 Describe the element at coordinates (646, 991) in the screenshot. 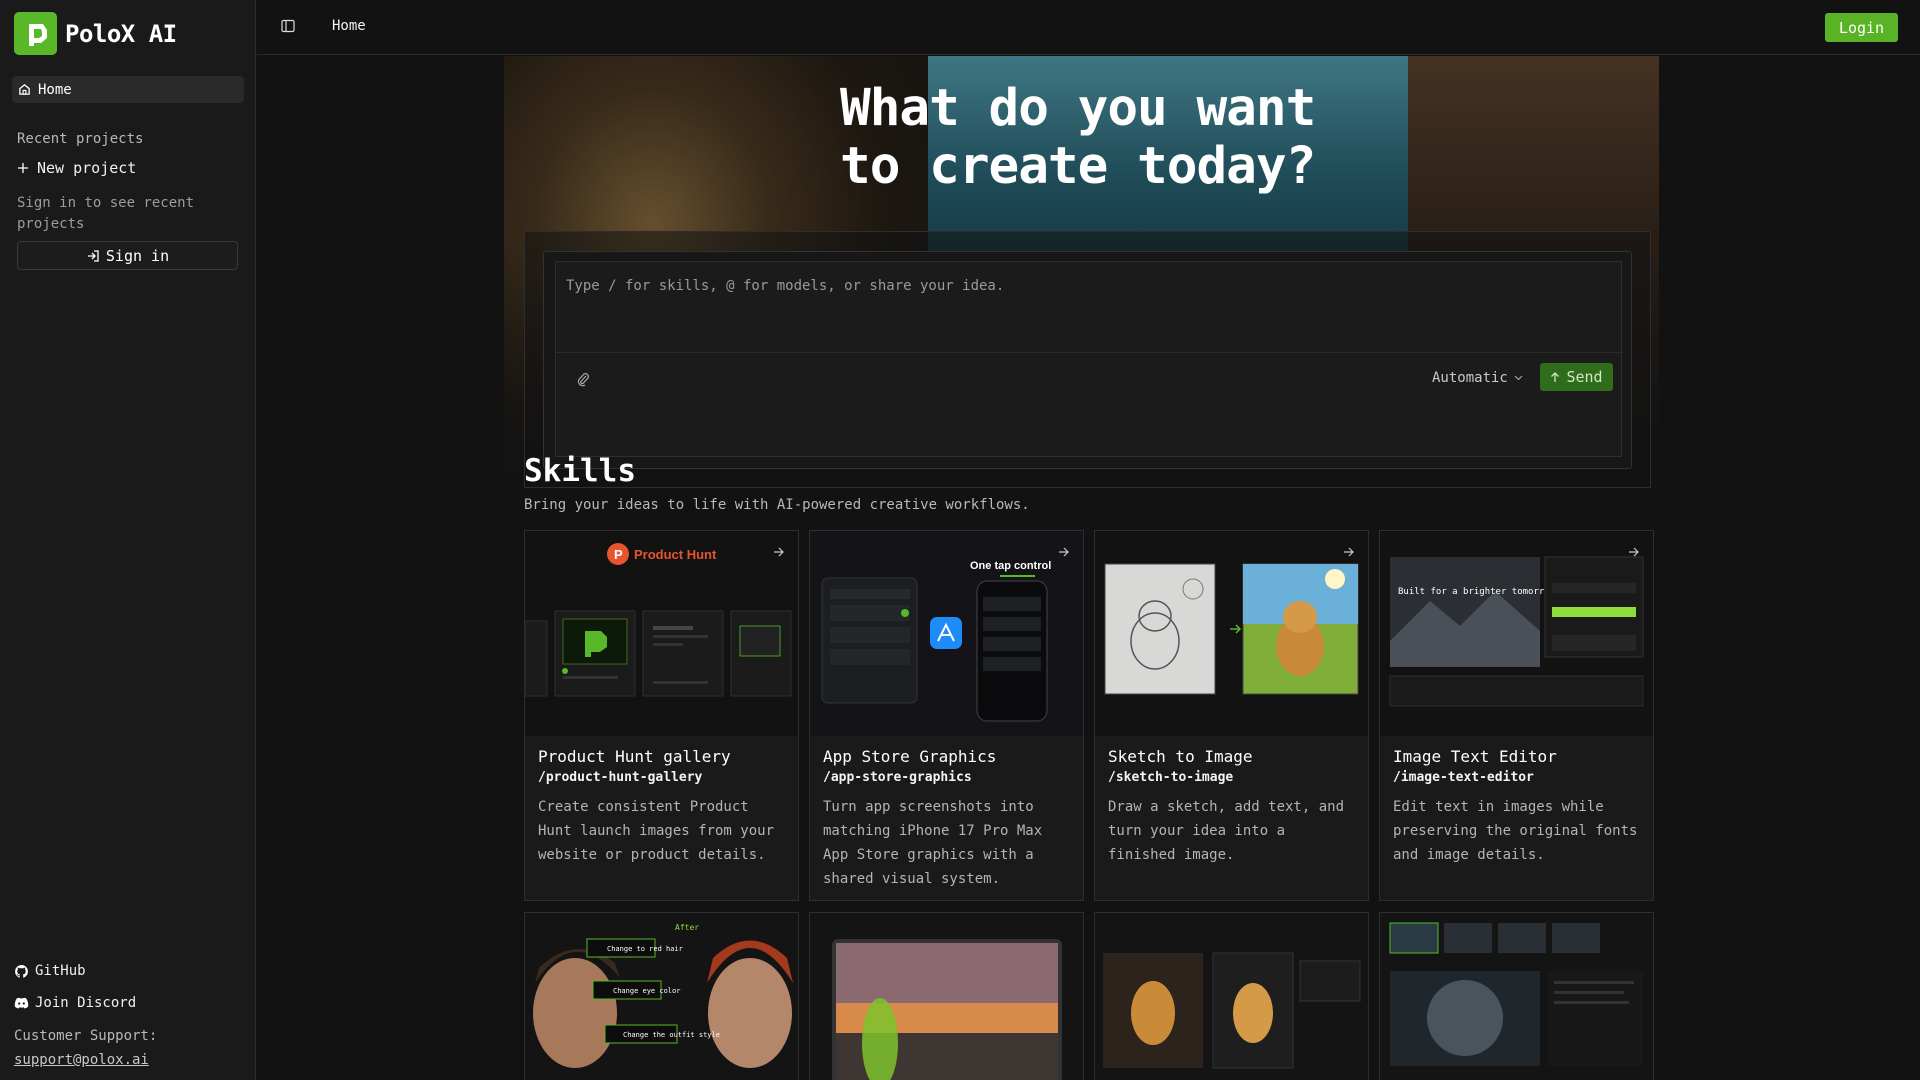

I see `portrait-eye-label: Change eye color` at that location.